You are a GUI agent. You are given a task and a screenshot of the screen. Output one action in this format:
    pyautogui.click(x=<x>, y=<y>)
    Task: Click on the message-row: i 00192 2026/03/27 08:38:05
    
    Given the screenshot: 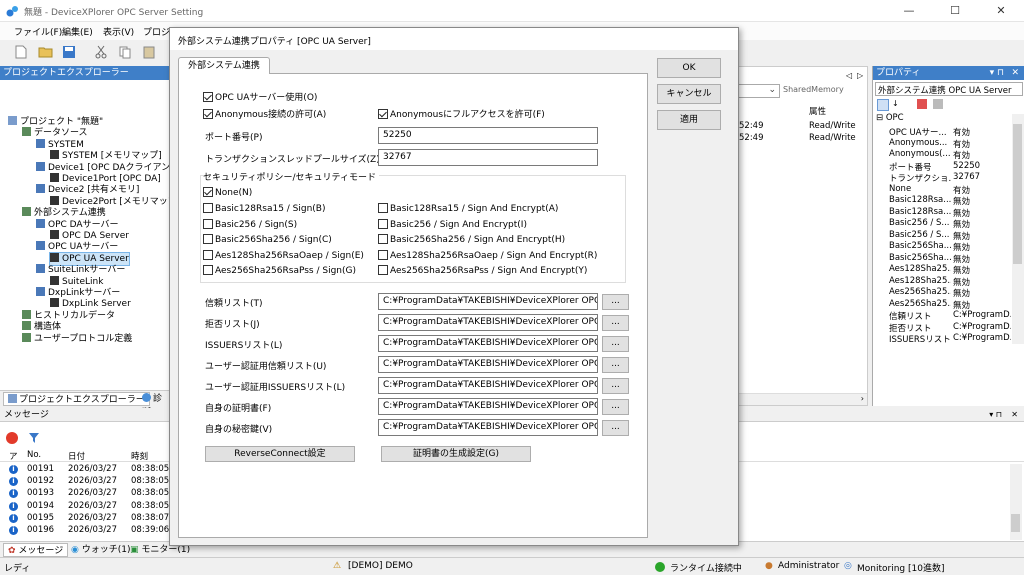 What is the action you would take?
    pyautogui.click(x=85, y=482)
    